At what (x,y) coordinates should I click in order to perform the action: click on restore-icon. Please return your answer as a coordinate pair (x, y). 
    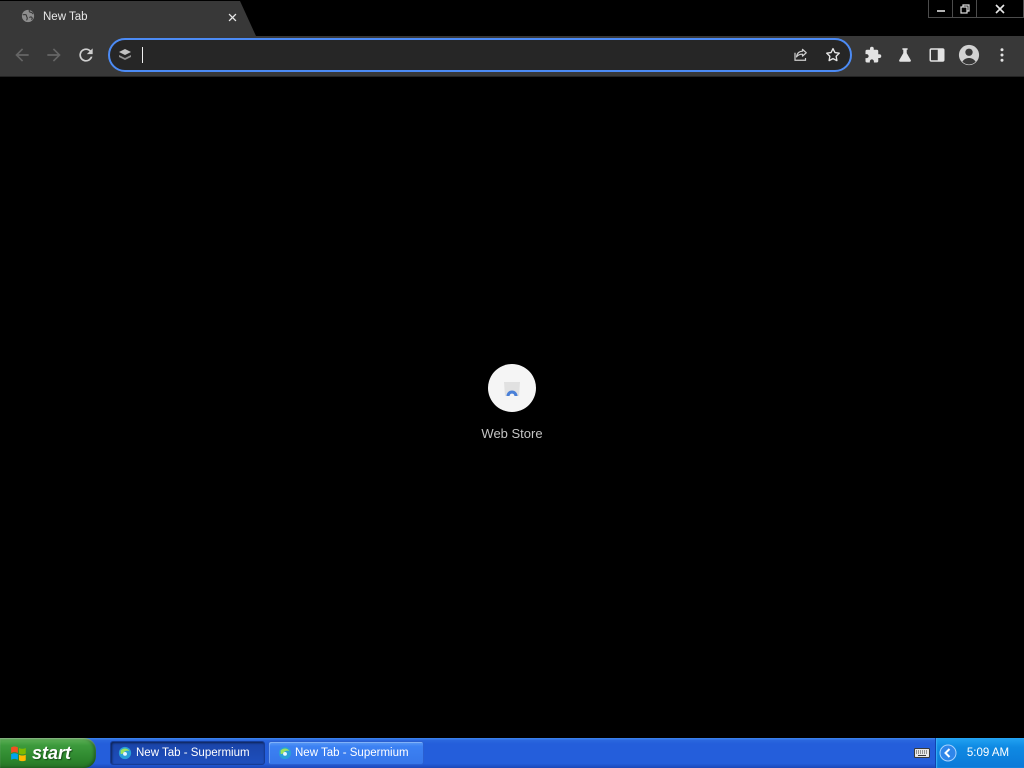
    Looking at the image, I should click on (964, 8).